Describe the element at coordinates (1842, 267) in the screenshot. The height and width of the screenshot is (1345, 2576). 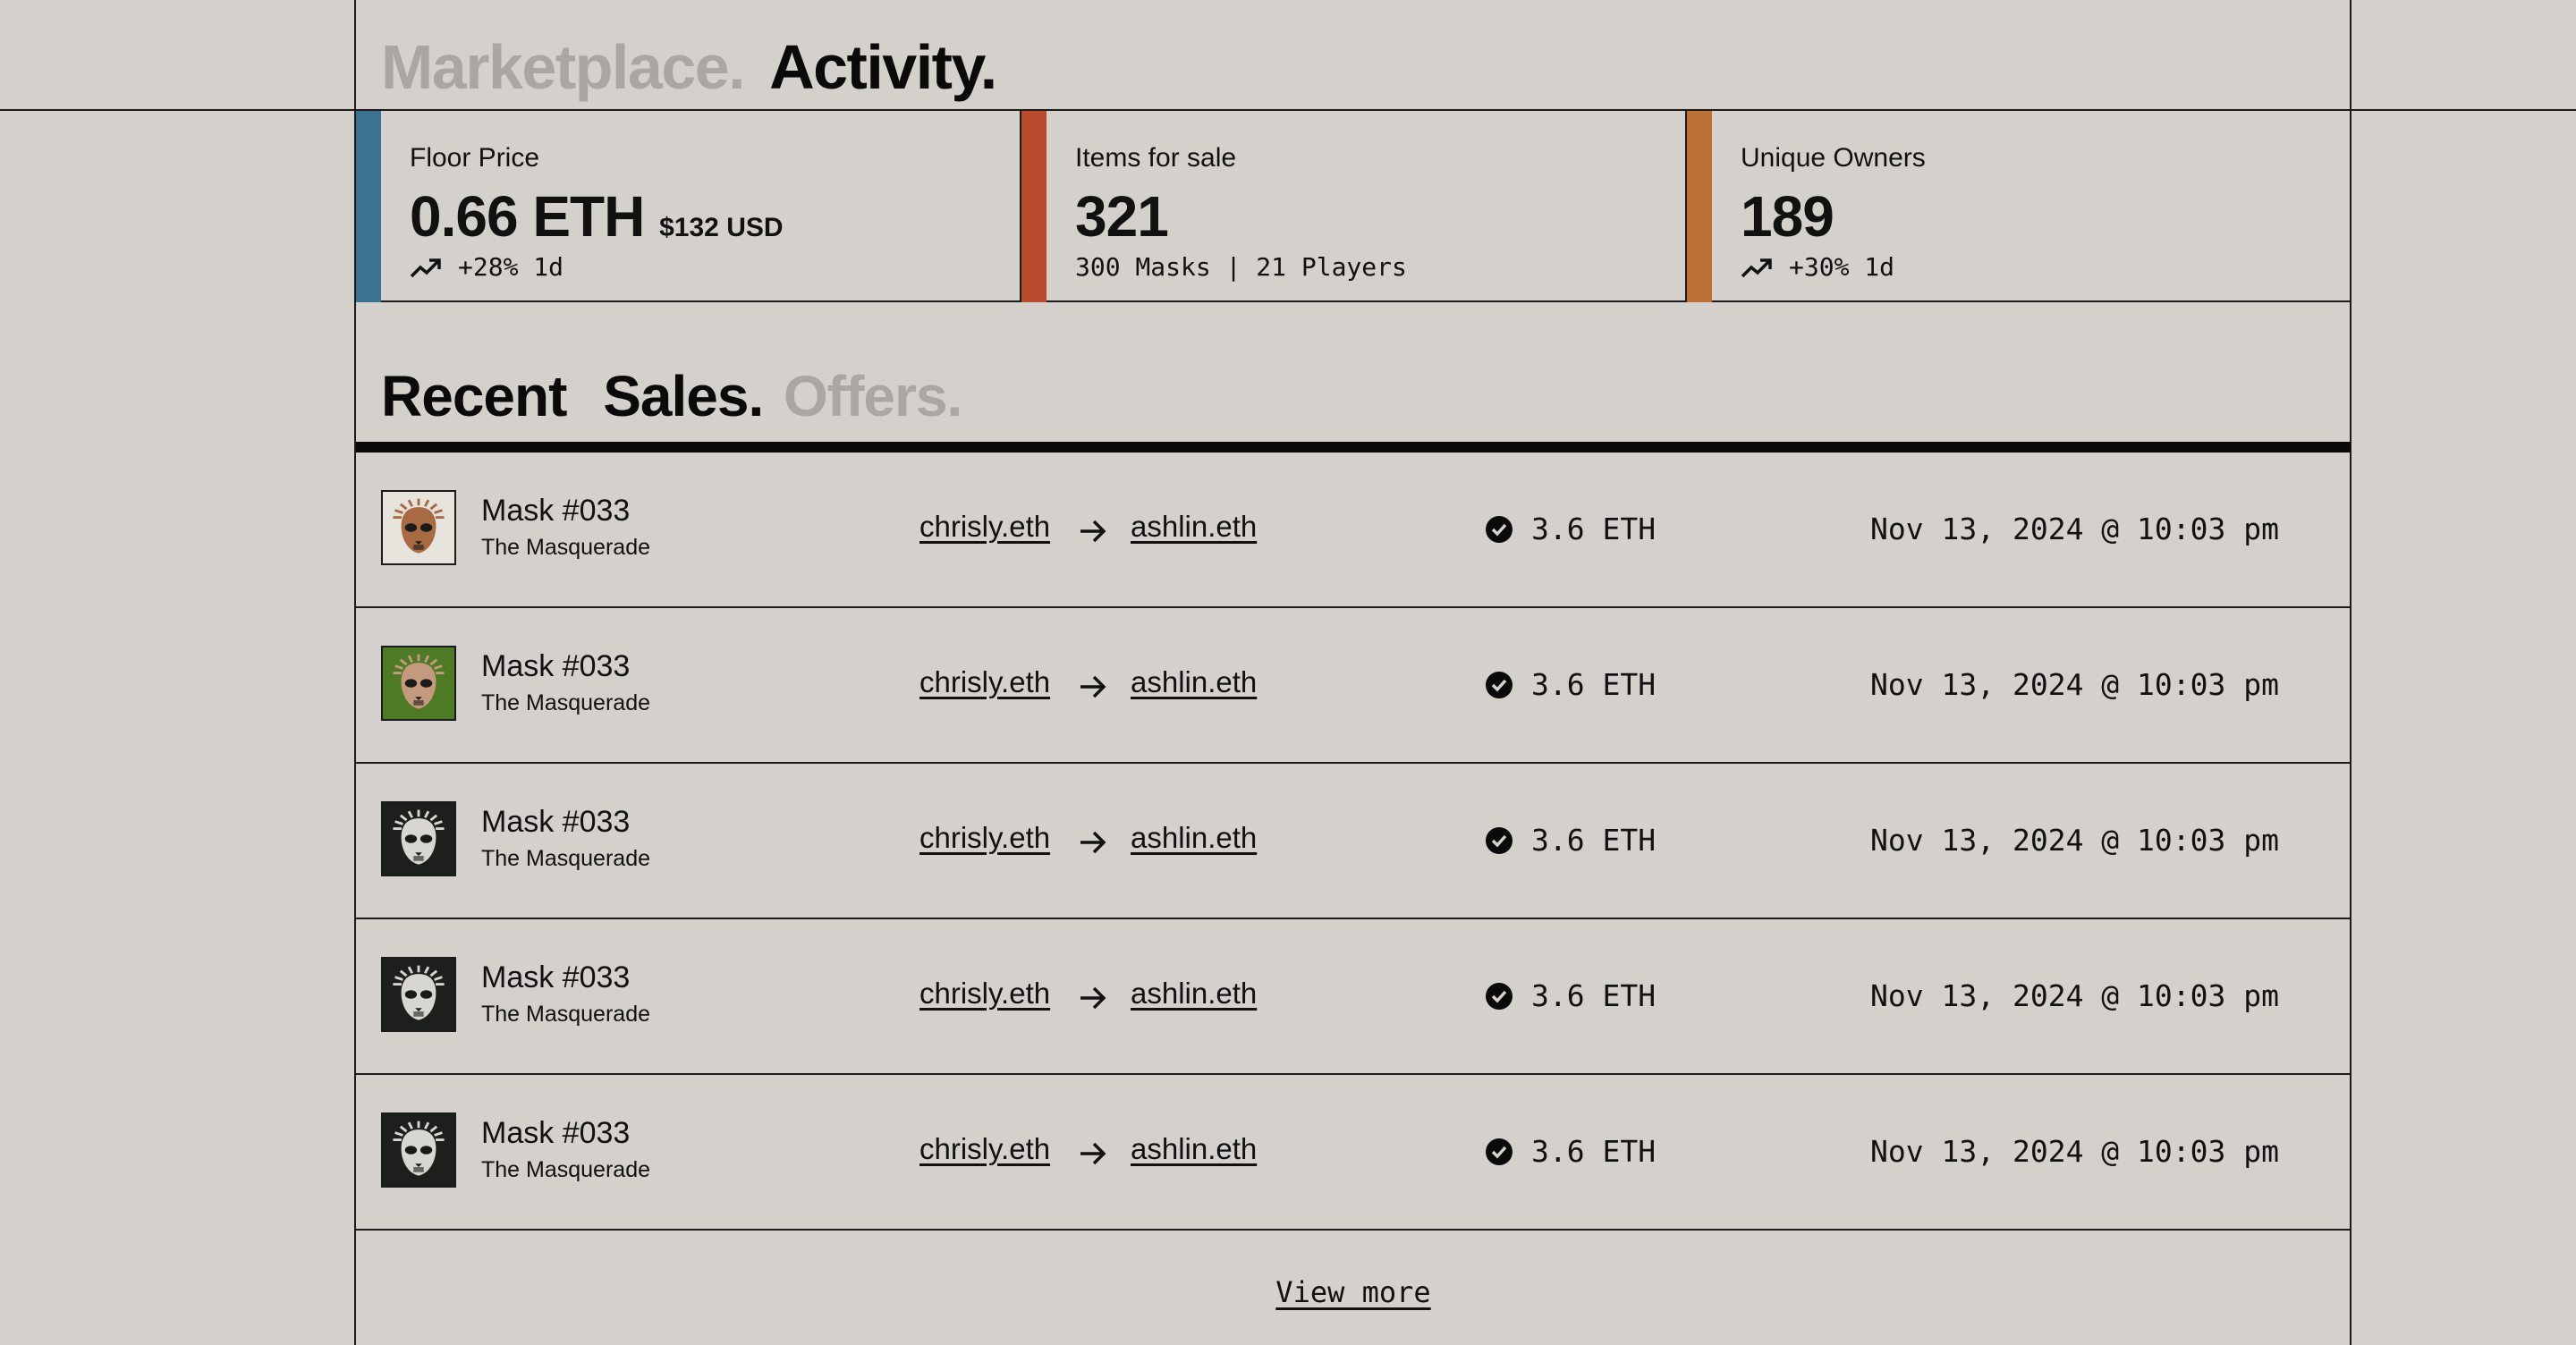
I see `stat-change-text: +30% 1d` at that location.